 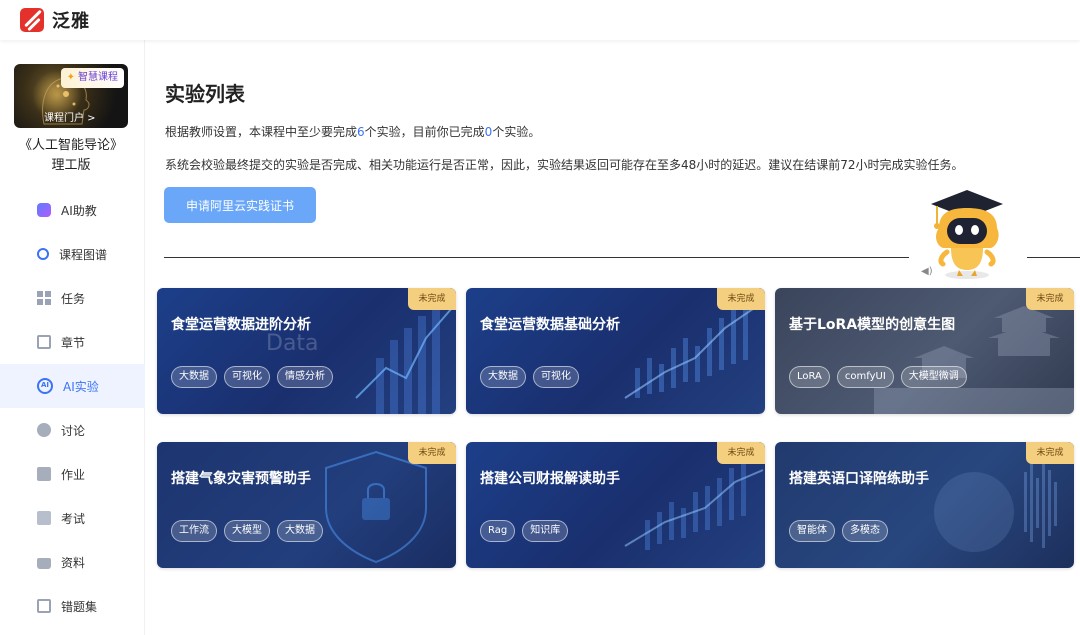 What do you see at coordinates (838, 531) in the screenshot?
I see `tag-list: 智能体 多模态` at bounding box center [838, 531].